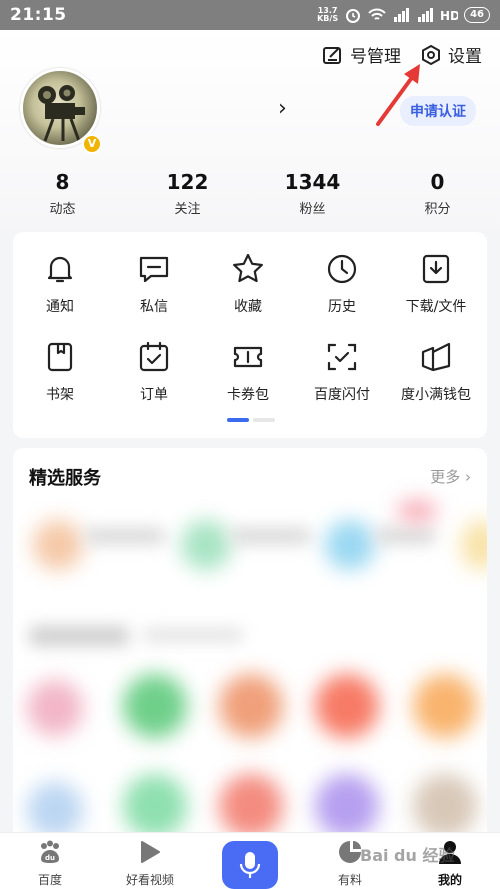 The height and width of the screenshot is (889, 500). What do you see at coordinates (465, 57) in the screenshot?
I see `settings-label: 设置` at bounding box center [465, 57].